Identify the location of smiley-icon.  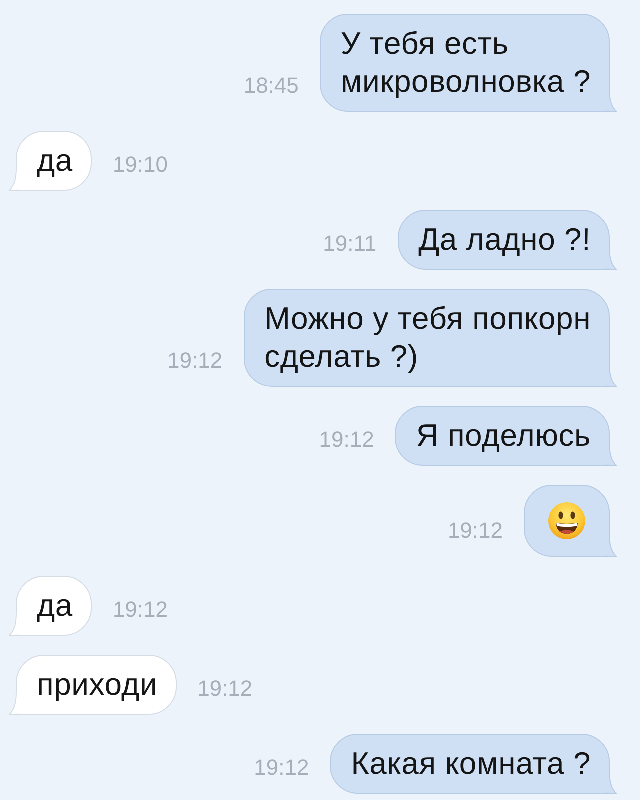
(567, 521).